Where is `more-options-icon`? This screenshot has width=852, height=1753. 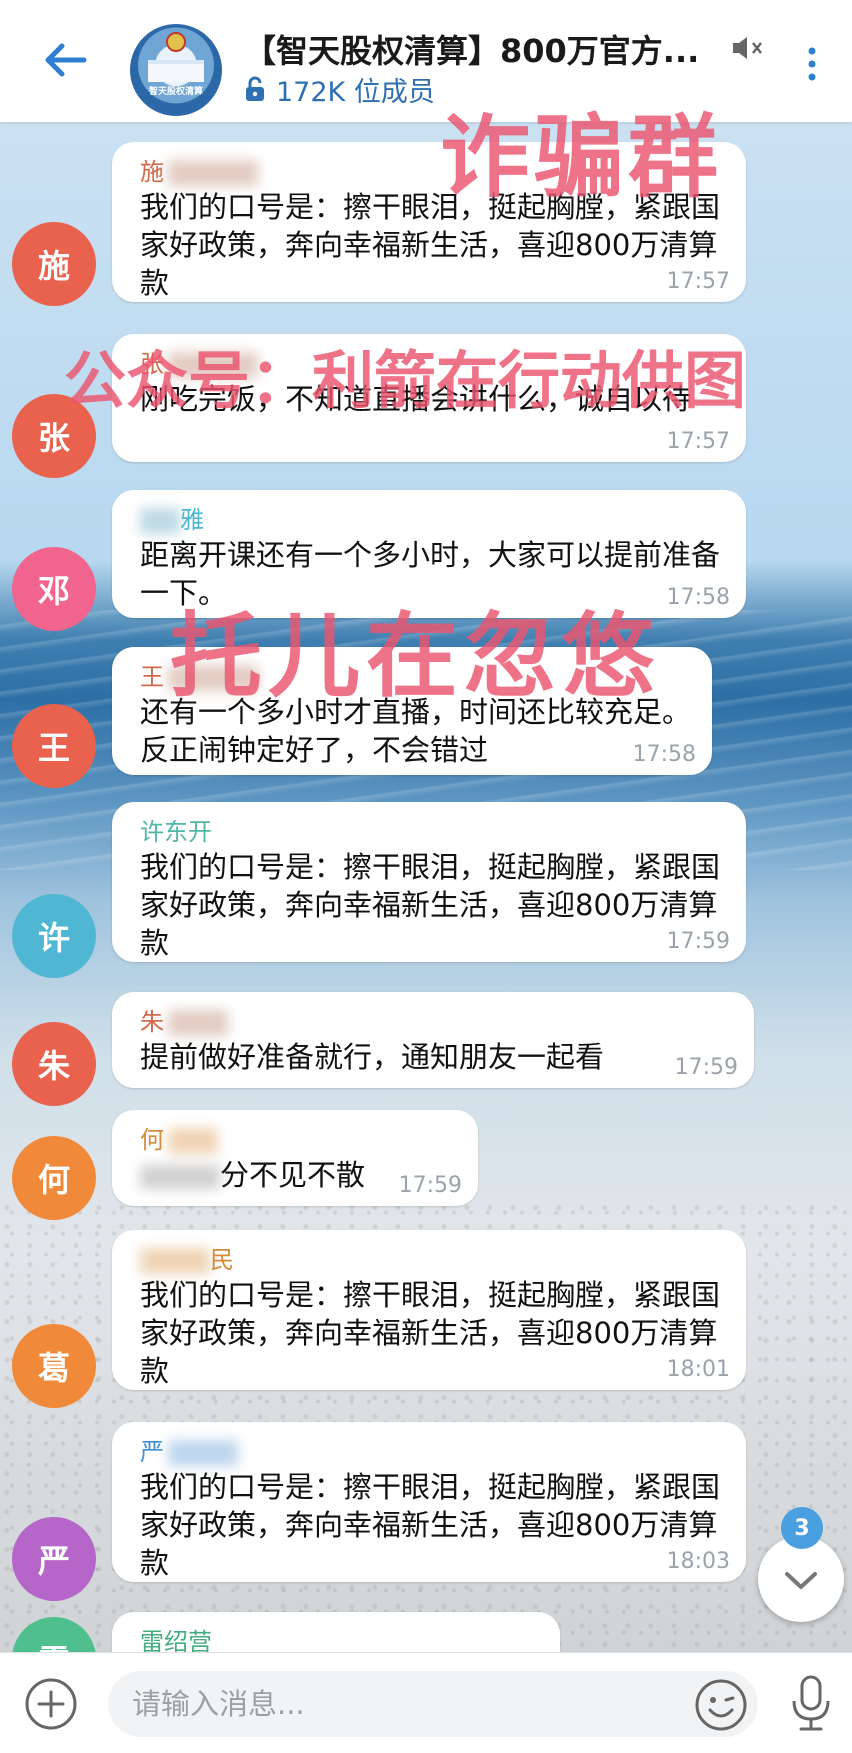 more-options-icon is located at coordinates (812, 64).